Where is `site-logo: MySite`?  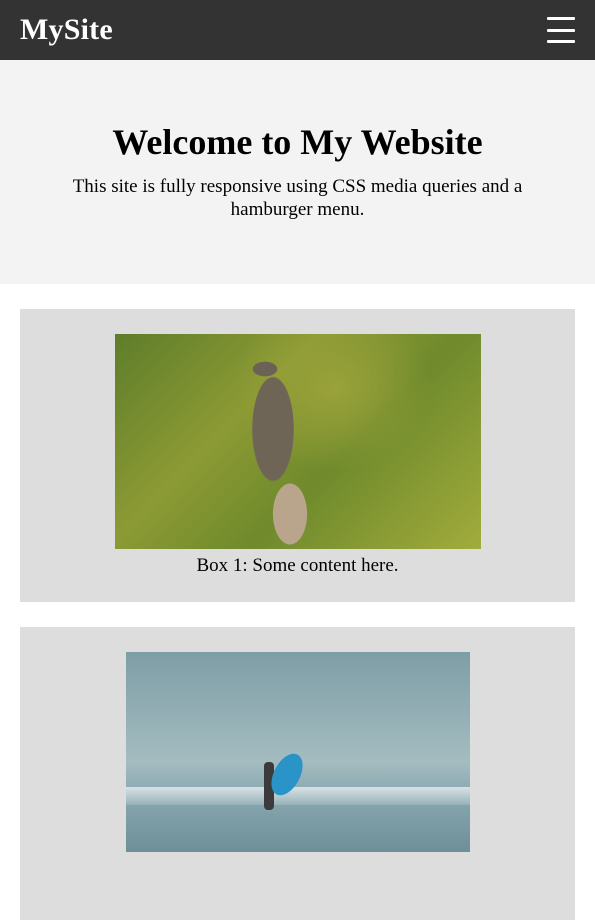
site-logo: MySite is located at coordinates (66, 30).